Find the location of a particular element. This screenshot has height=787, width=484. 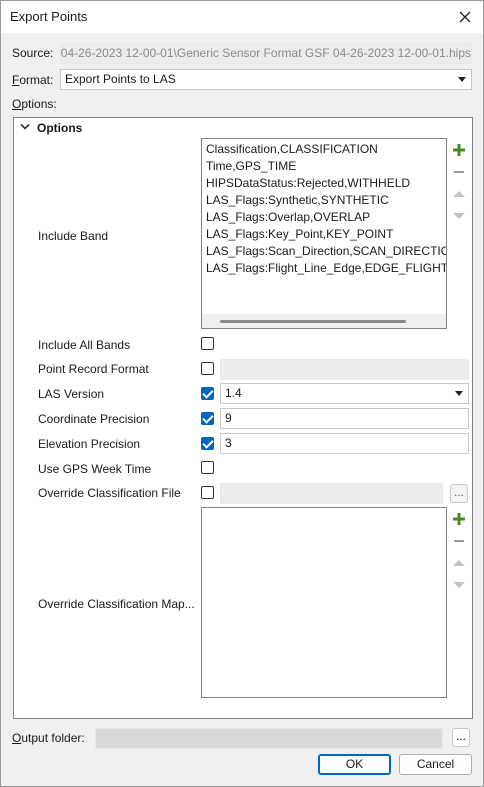

coordinate-precision-input: 9 is located at coordinates (344, 418).